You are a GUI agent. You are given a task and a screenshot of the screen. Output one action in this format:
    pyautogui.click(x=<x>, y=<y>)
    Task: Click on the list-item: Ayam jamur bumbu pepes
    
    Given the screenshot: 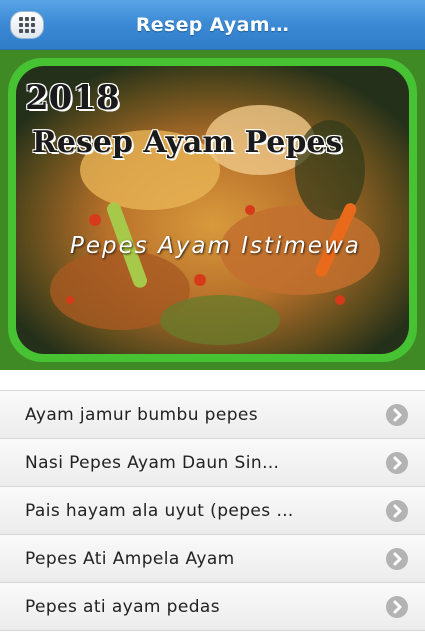 What is the action you would take?
    pyautogui.click(x=212, y=415)
    